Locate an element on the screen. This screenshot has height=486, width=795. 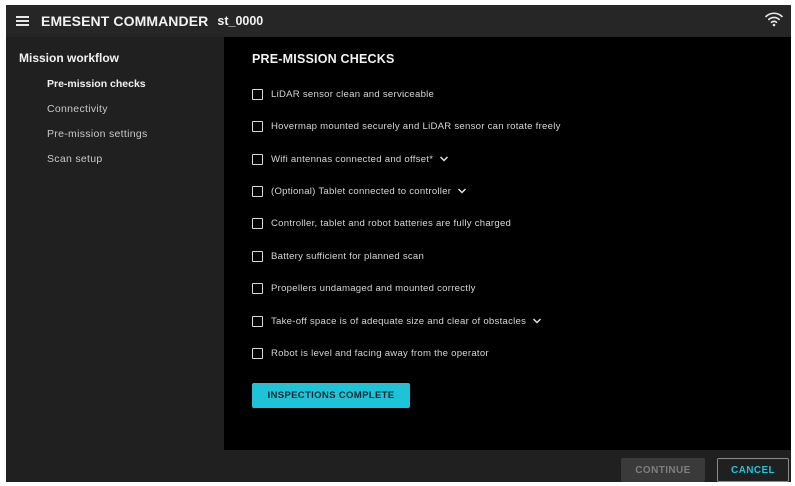
hamburger-menu-icon is located at coordinates (24, 21).